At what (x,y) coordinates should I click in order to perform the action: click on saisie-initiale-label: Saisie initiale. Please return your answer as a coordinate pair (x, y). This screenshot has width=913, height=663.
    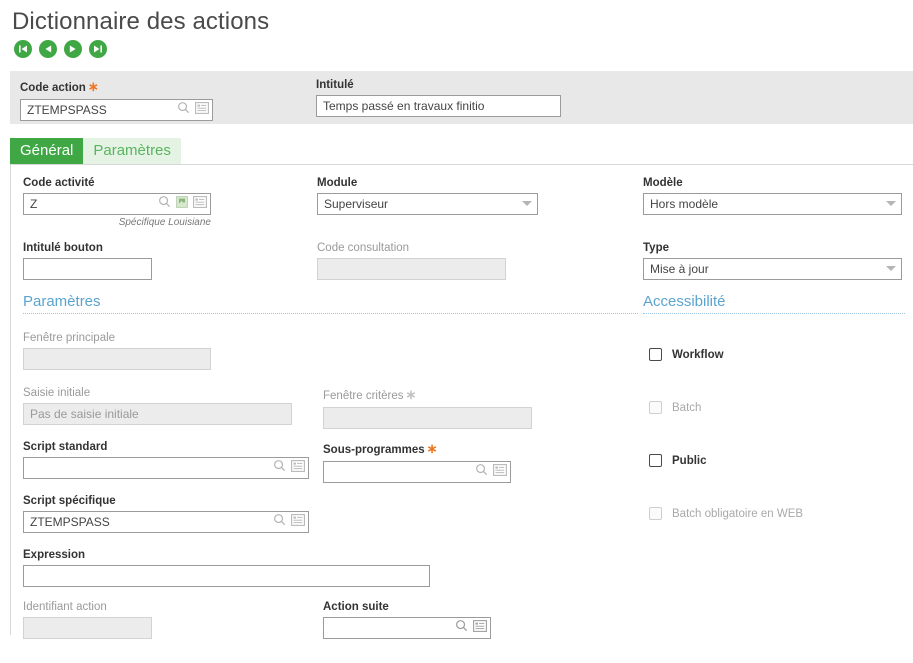
    Looking at the image, I should click on (57, 393).